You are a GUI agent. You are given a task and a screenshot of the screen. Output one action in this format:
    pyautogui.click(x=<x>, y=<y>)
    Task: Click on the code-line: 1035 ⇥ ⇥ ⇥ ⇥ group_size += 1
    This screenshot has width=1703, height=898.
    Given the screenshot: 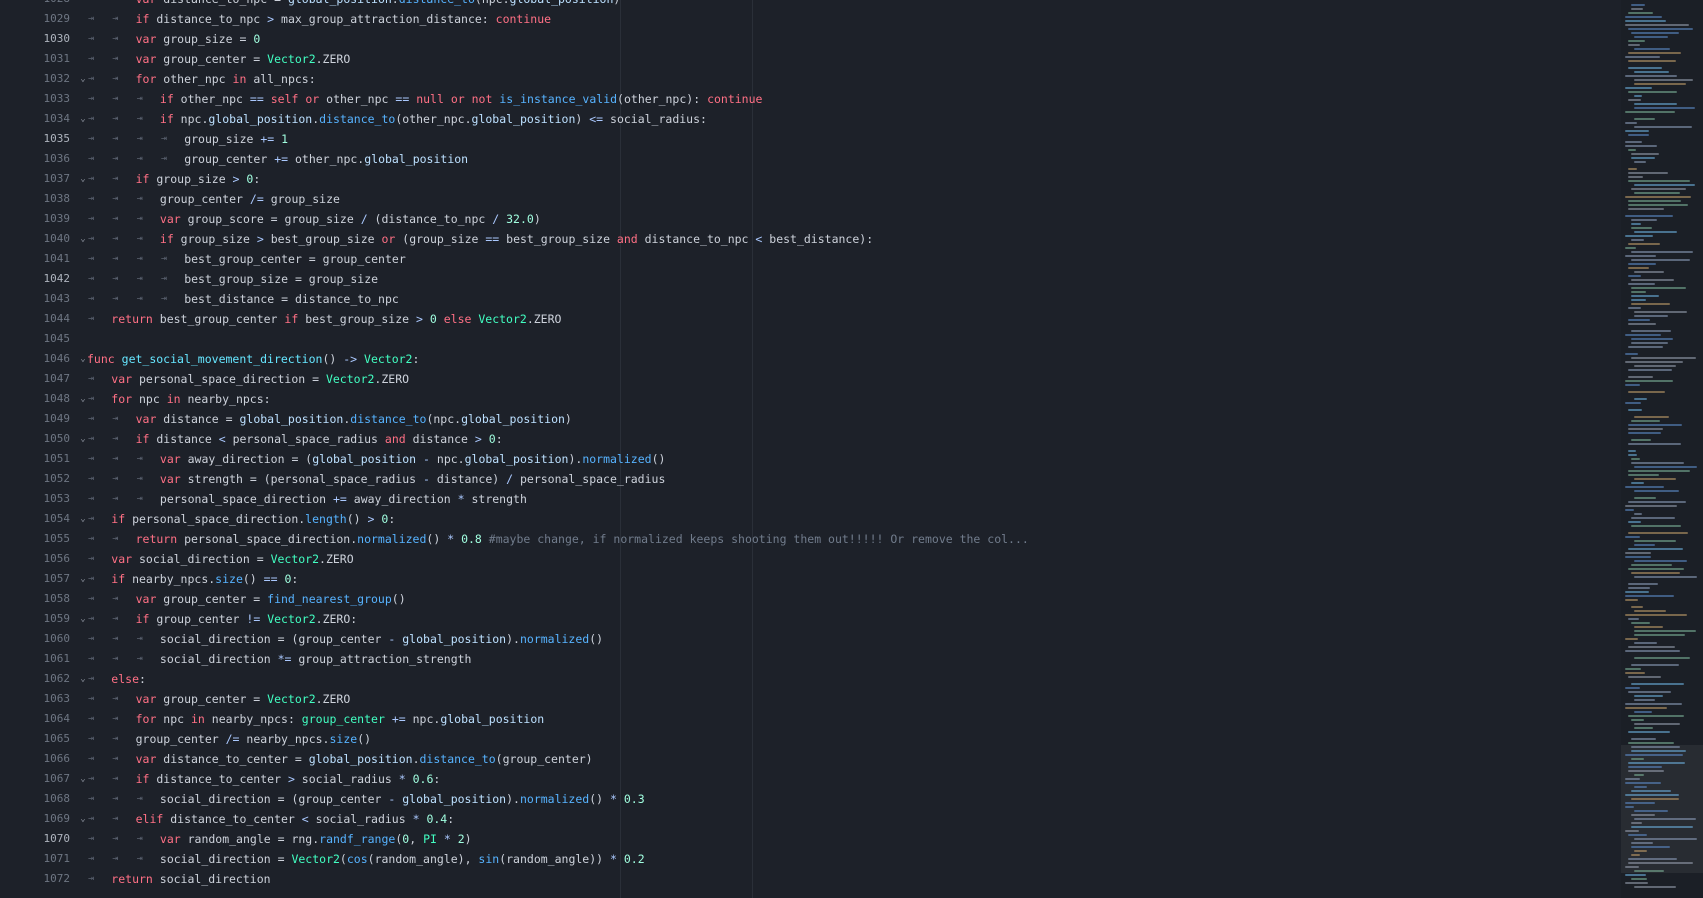 What is the action you would take?
    pyautogui.click(x=805, y=139)
    